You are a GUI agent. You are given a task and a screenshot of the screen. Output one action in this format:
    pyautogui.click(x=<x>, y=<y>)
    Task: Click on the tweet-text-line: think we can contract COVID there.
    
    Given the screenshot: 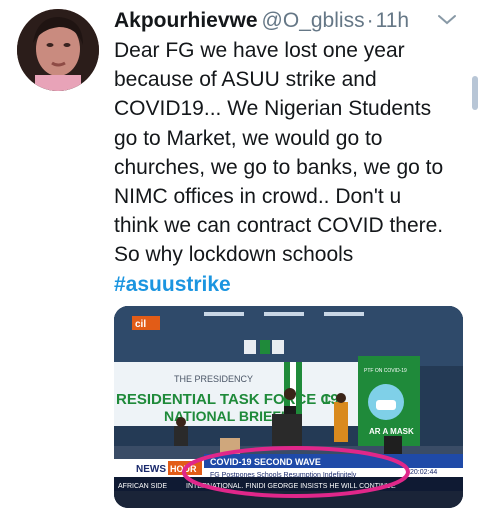 What is the action you would take?
    pyautogui.click(x=279, y=226)
    